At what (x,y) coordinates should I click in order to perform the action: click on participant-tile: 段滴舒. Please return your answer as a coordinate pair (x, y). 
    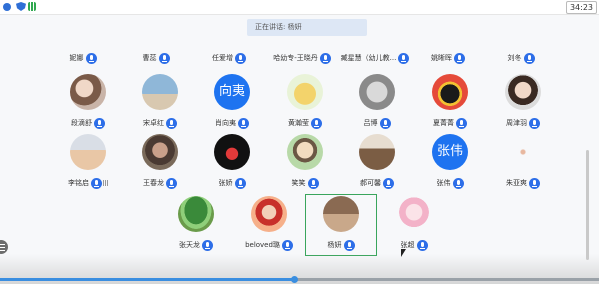
    Looking at the image, I should click on (88, 104).